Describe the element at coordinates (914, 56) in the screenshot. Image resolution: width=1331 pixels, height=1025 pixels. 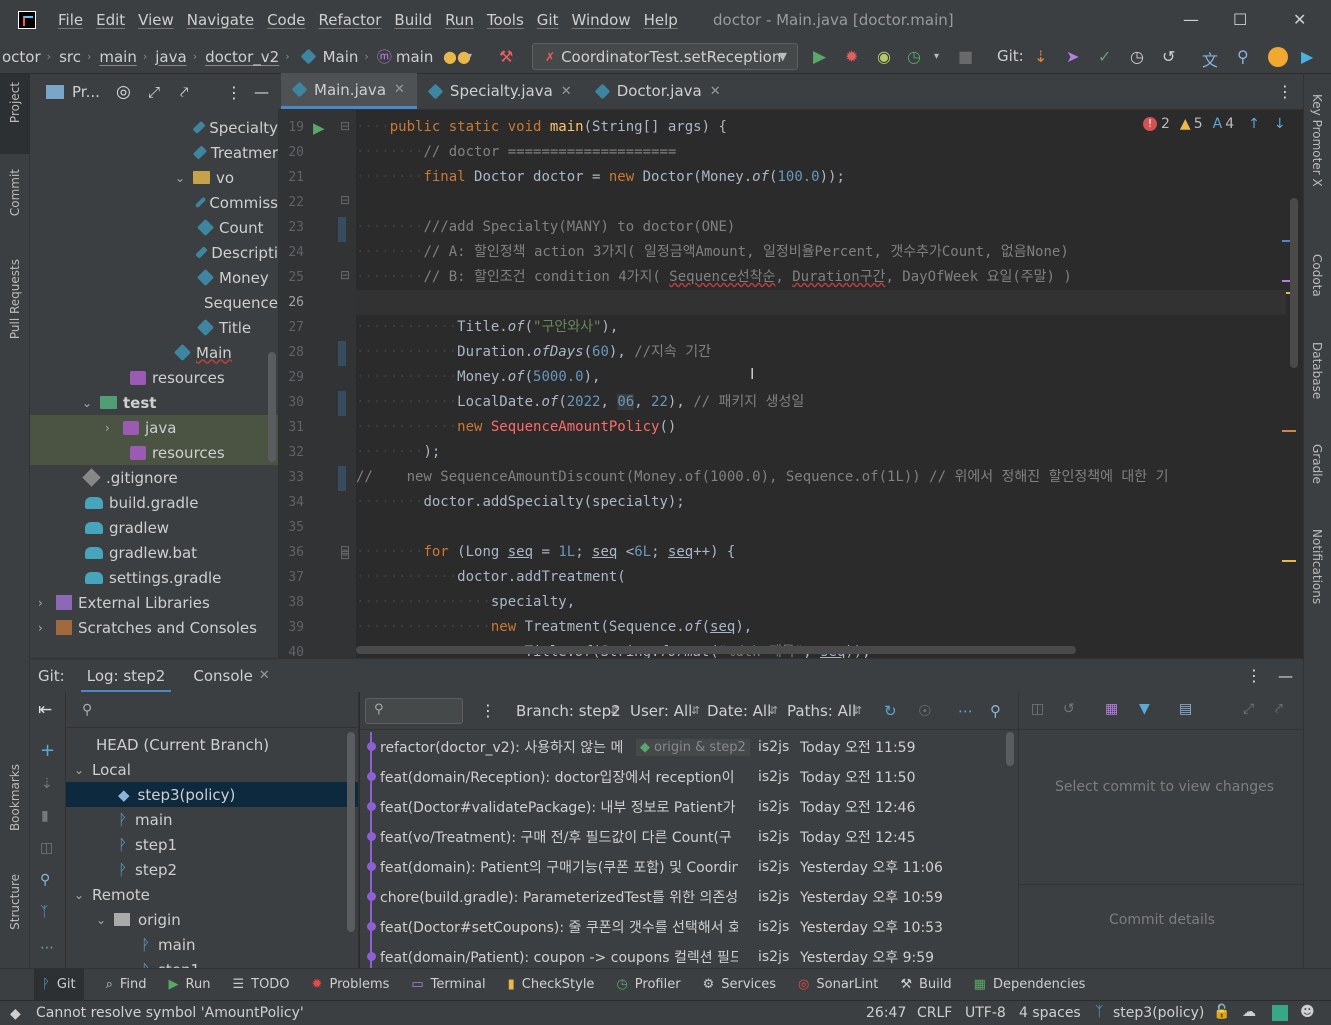
I see `profile-icon: ◷` at that location.